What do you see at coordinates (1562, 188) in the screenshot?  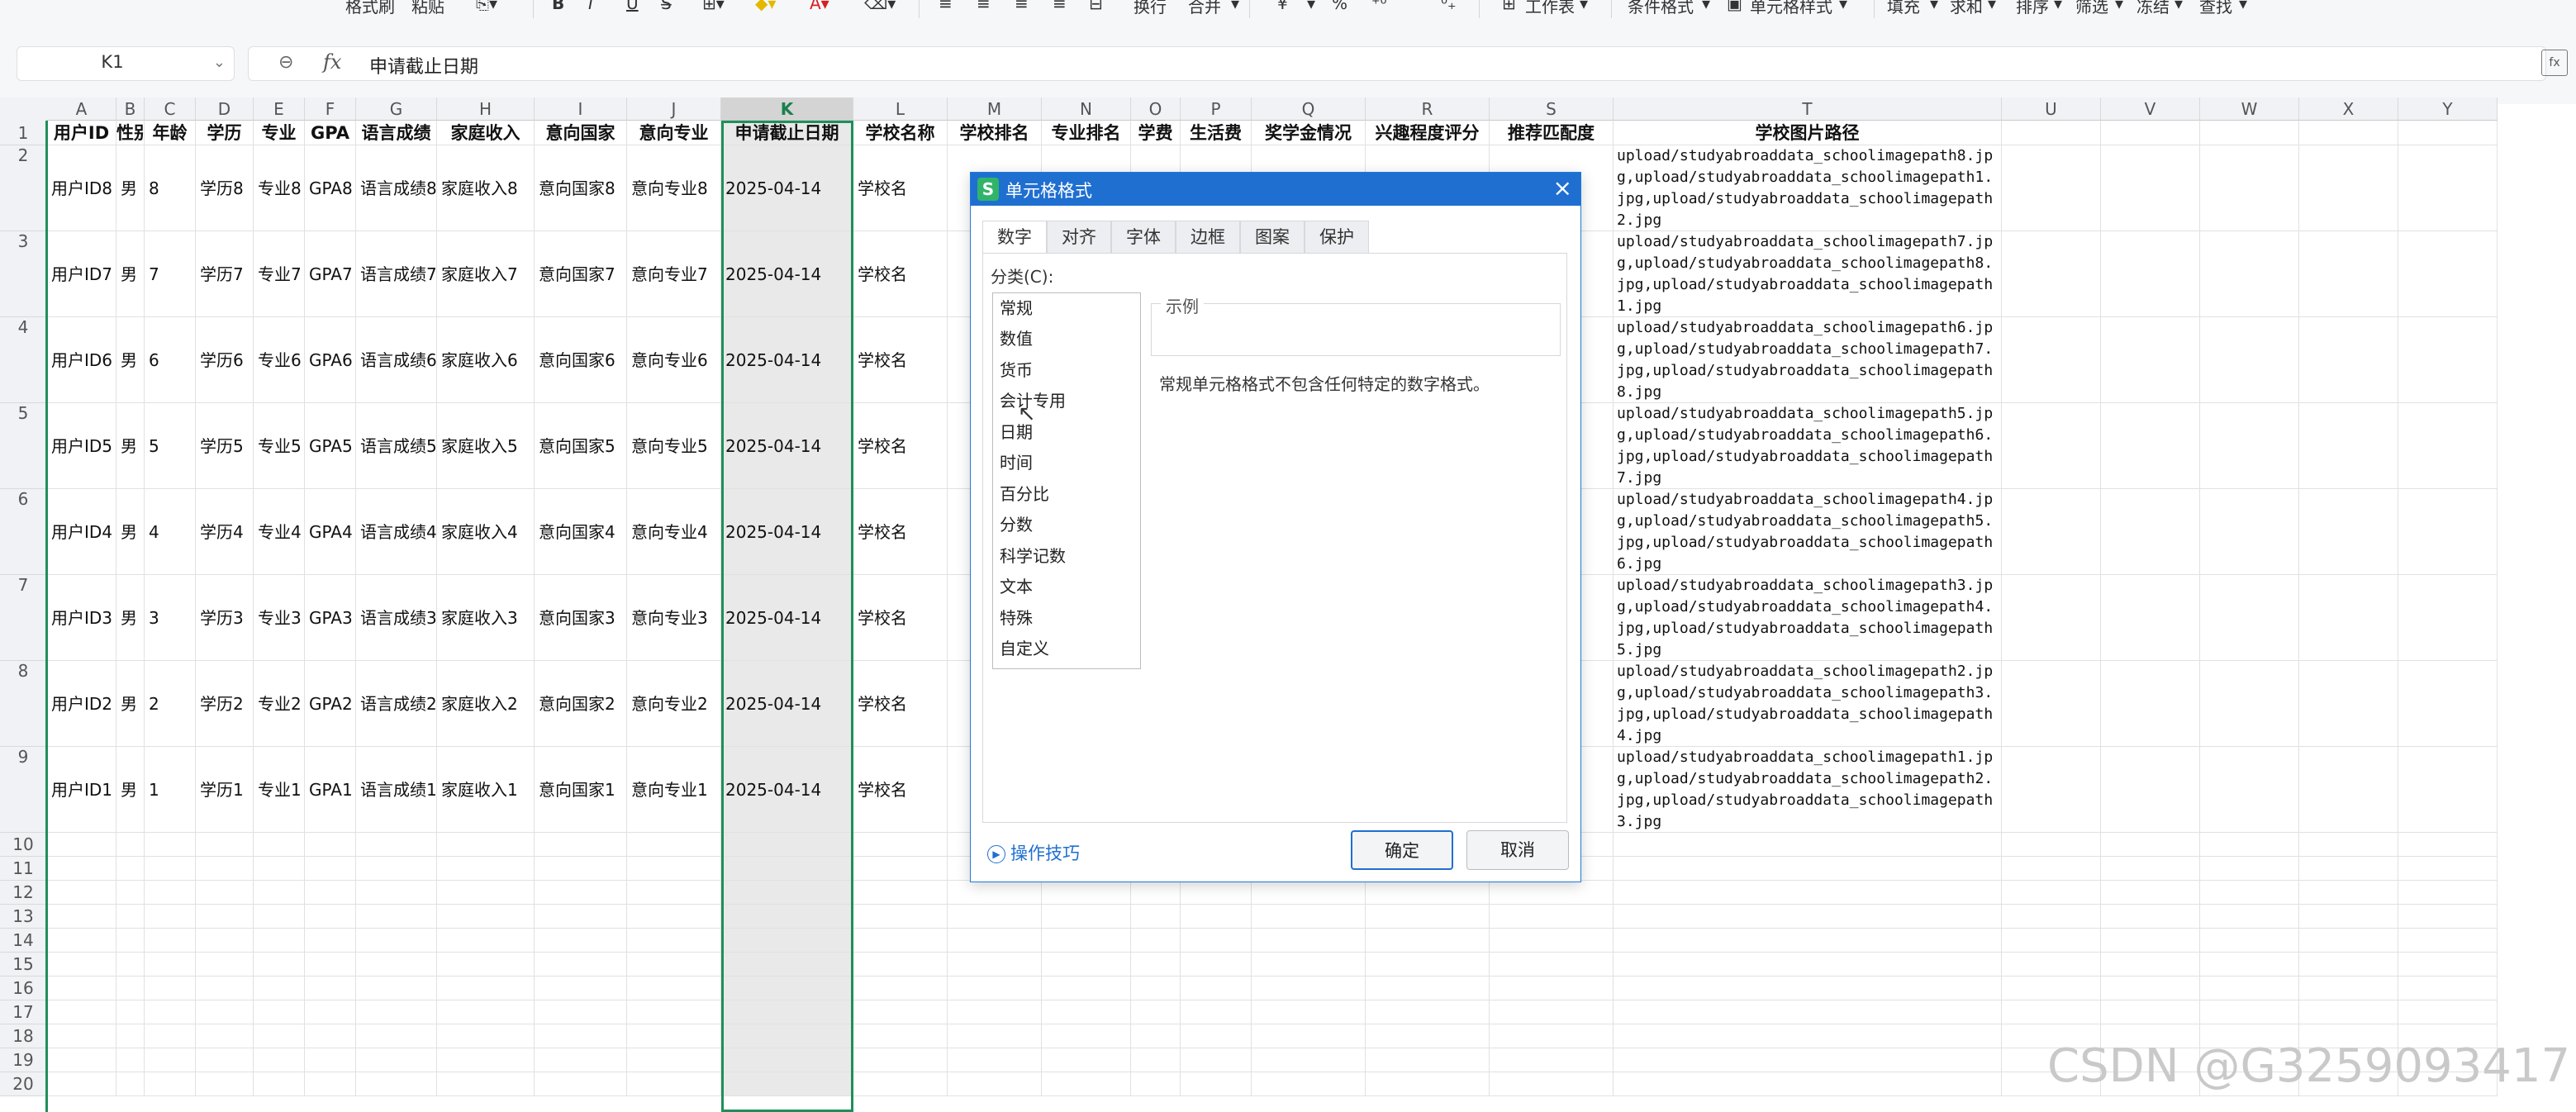 I see `close-icon: ×` at bounding box center [1562, 188].